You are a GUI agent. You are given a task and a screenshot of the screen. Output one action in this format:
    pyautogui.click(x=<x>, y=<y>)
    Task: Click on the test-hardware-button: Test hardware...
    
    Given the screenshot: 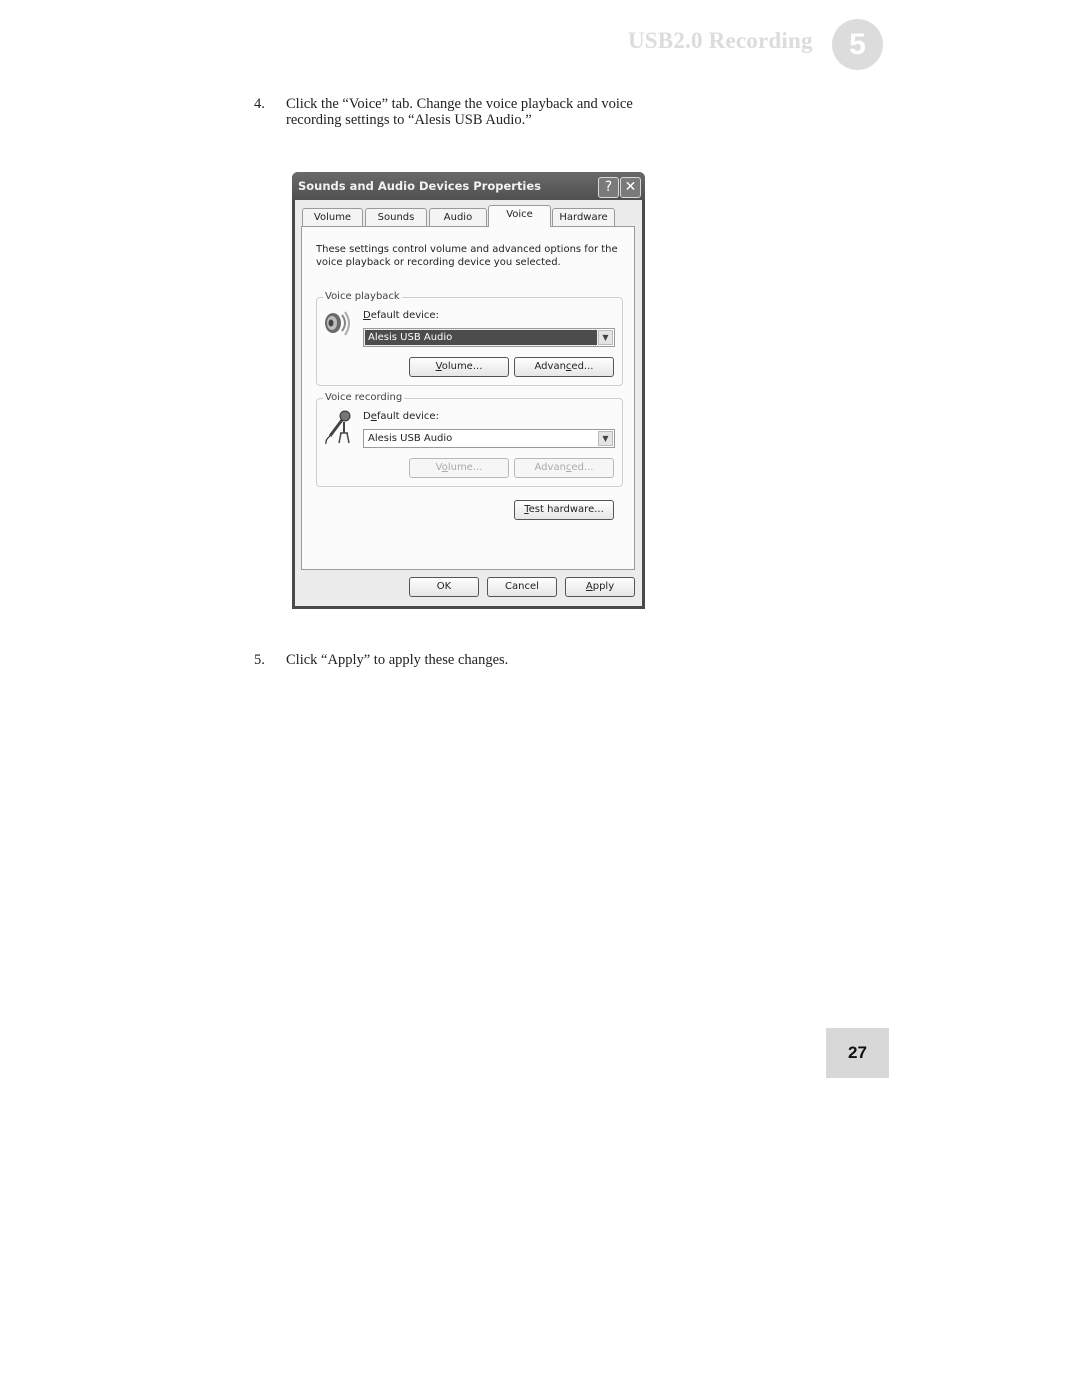 What is the action you would take?
    pyautogui.click(x=564, y=510)
    